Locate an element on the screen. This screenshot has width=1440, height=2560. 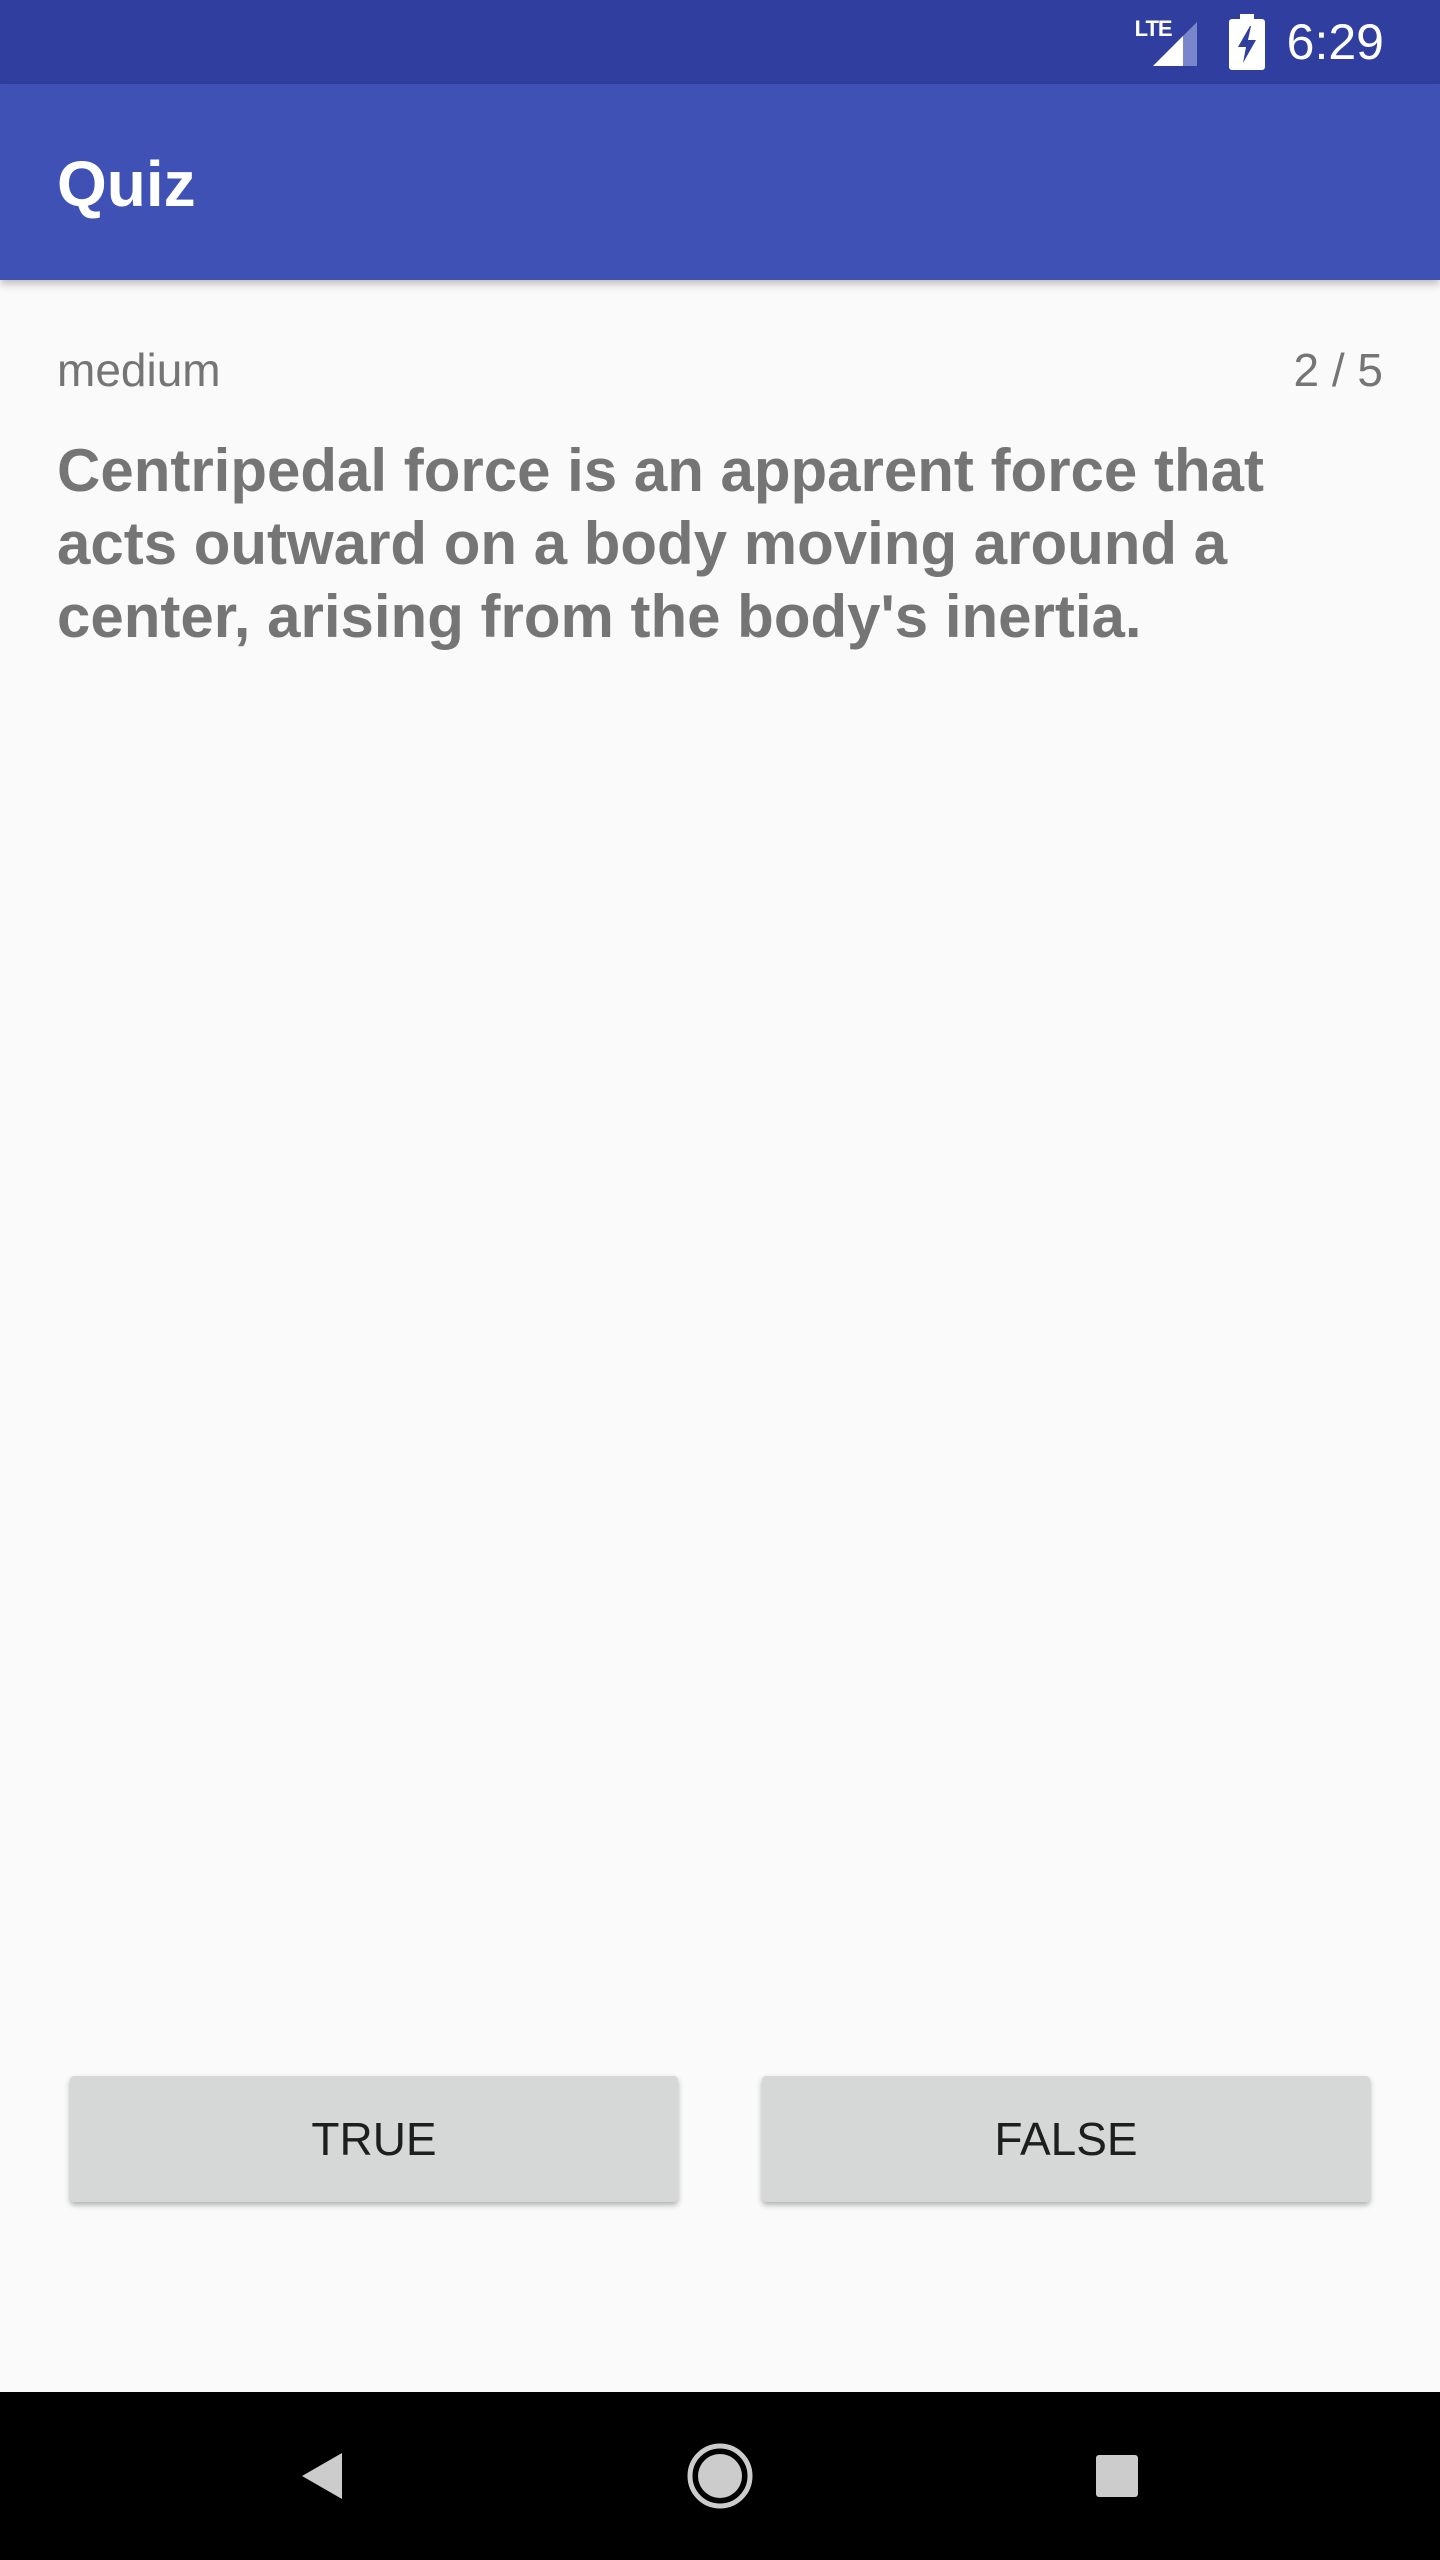
recents-button is located at coordinates (1117, 2476).